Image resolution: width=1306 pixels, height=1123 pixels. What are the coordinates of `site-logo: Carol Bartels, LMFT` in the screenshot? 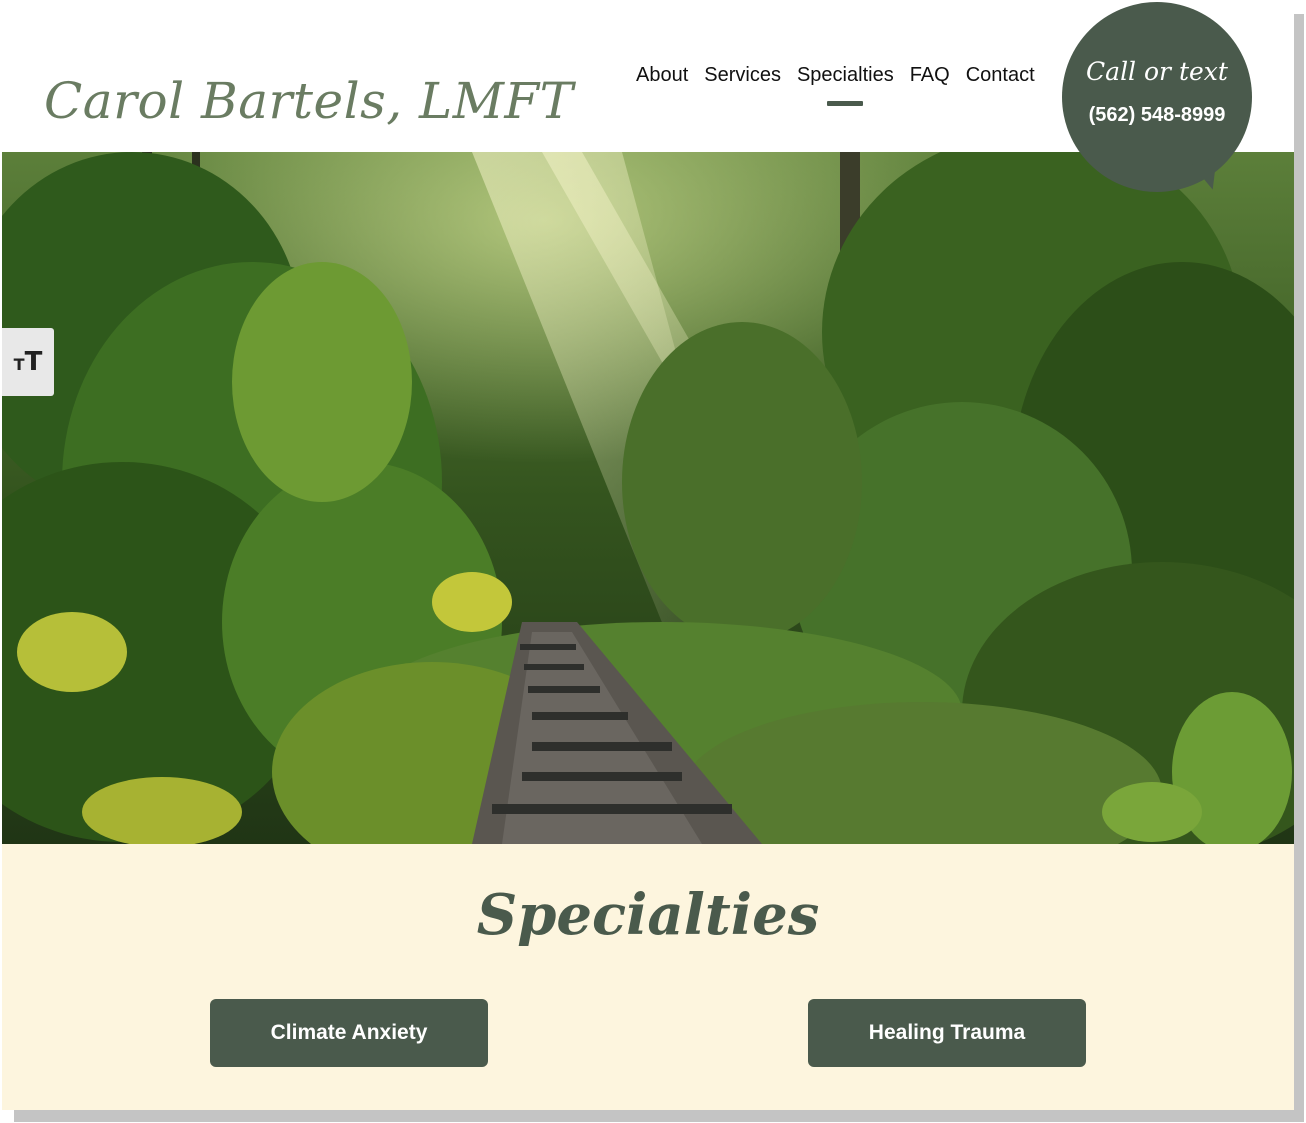 It's located at (308, 101).